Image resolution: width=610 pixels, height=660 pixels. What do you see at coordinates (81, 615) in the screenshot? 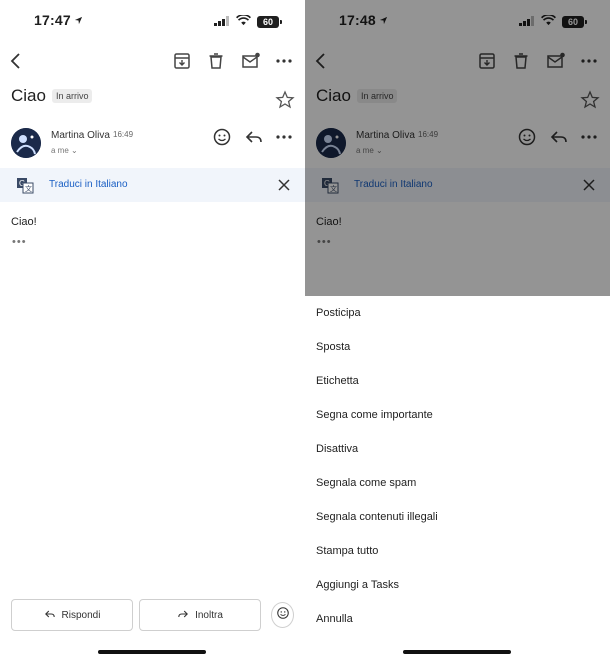
I see `reply-label: Rispondi` at bounding box center [81, 615].